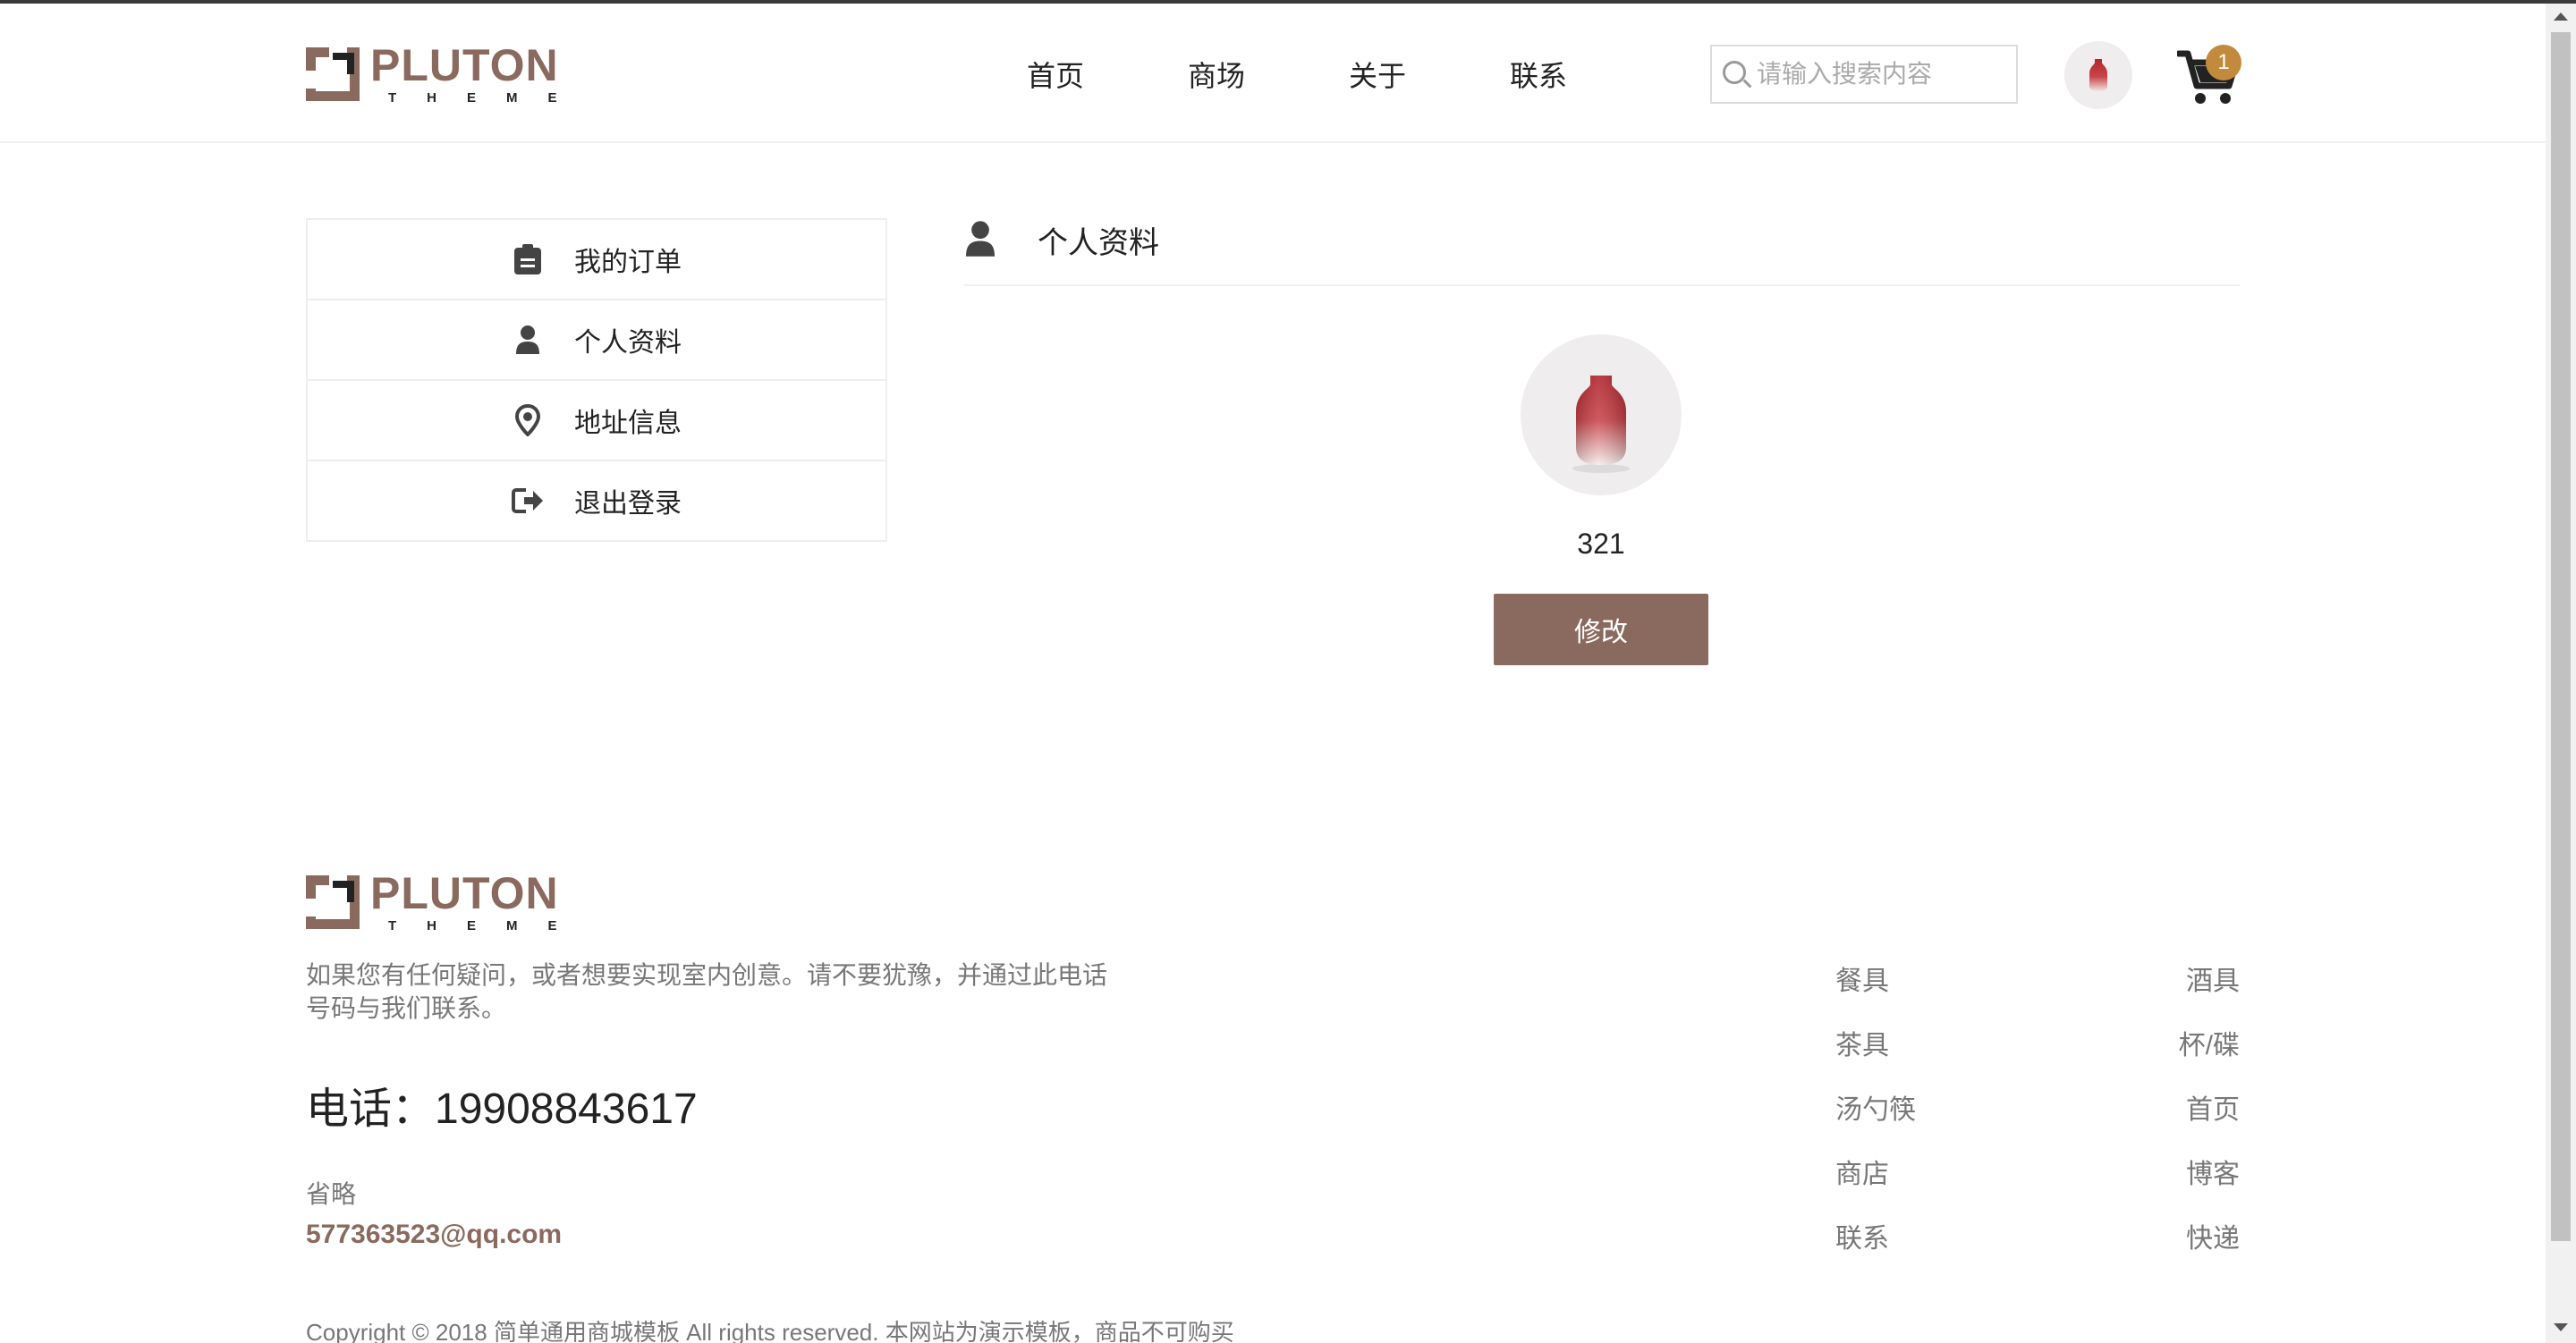 This screenshot has height=1343, width=2576. What do you see at coordinates (1538, 74) in the screenshot?
I see `nav-contact: 联系` at bounding box center [1538, 74].